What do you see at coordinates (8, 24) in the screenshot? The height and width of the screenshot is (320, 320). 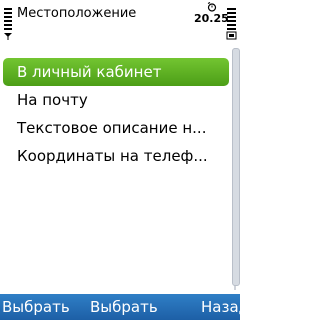 I see `signal-strength-icon` at bounding box center [8, 24].